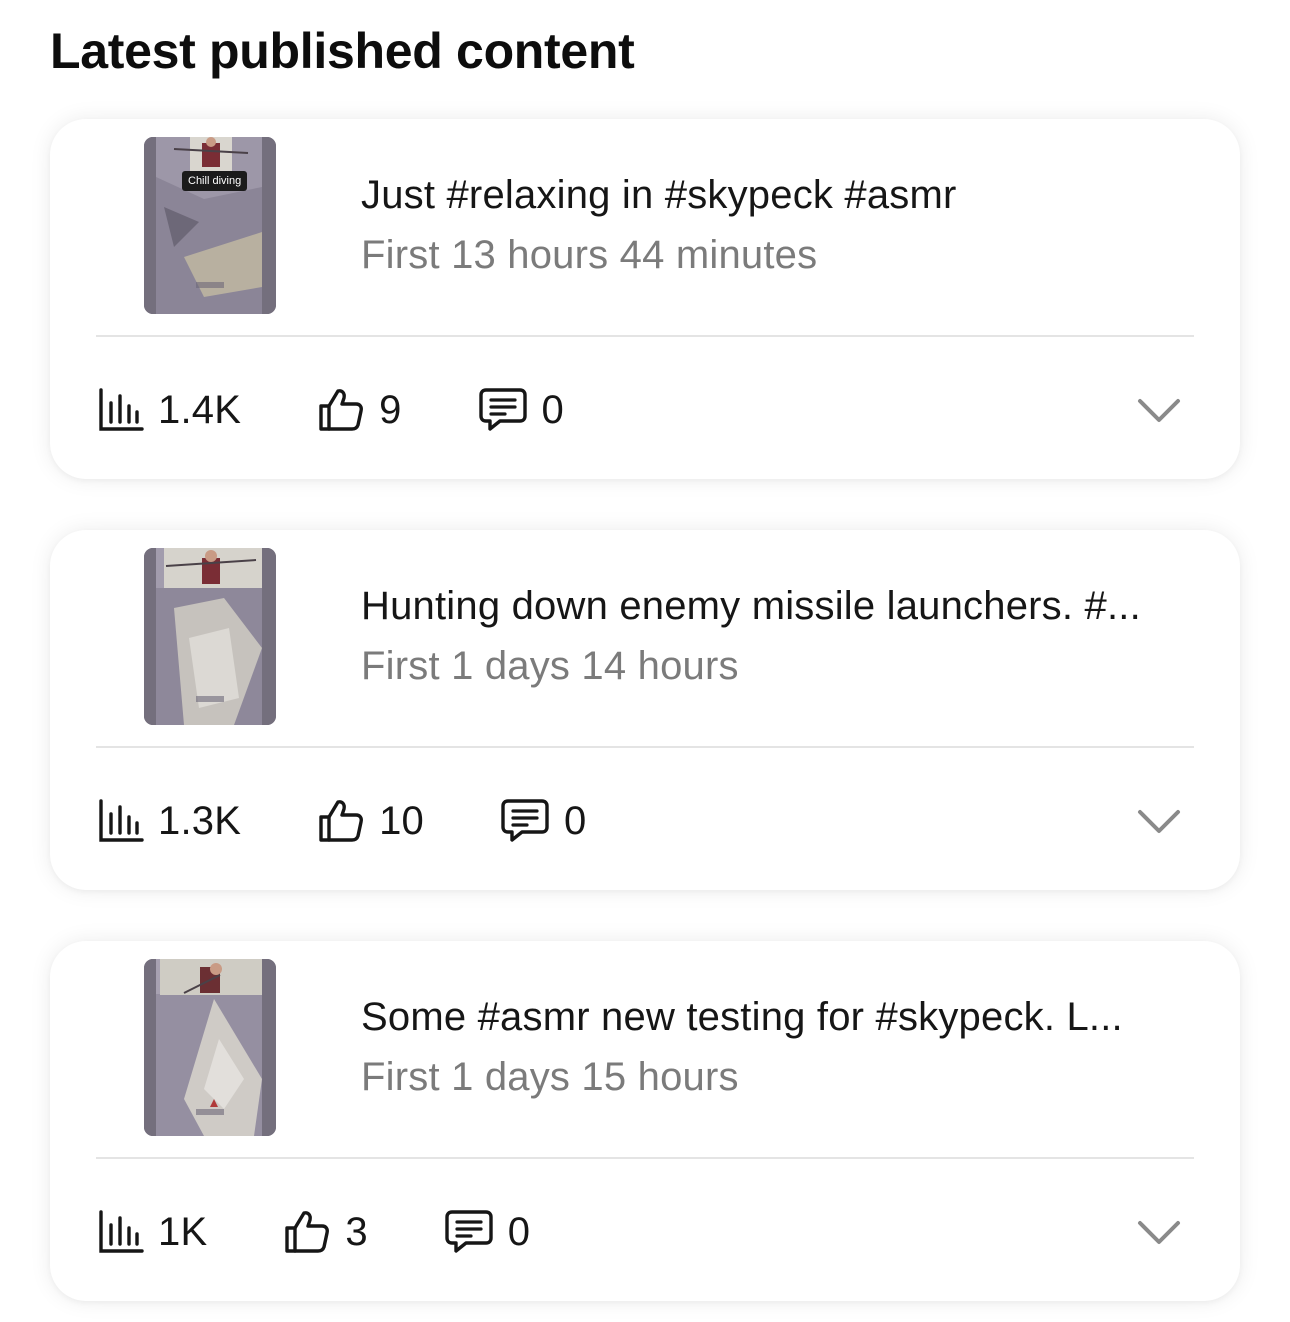 The image size is (1290, 1322). What do you see at coordinates (200, 409) in the screenshot?
I see `views-count: 1.4K` at bounding box center [200, 409].